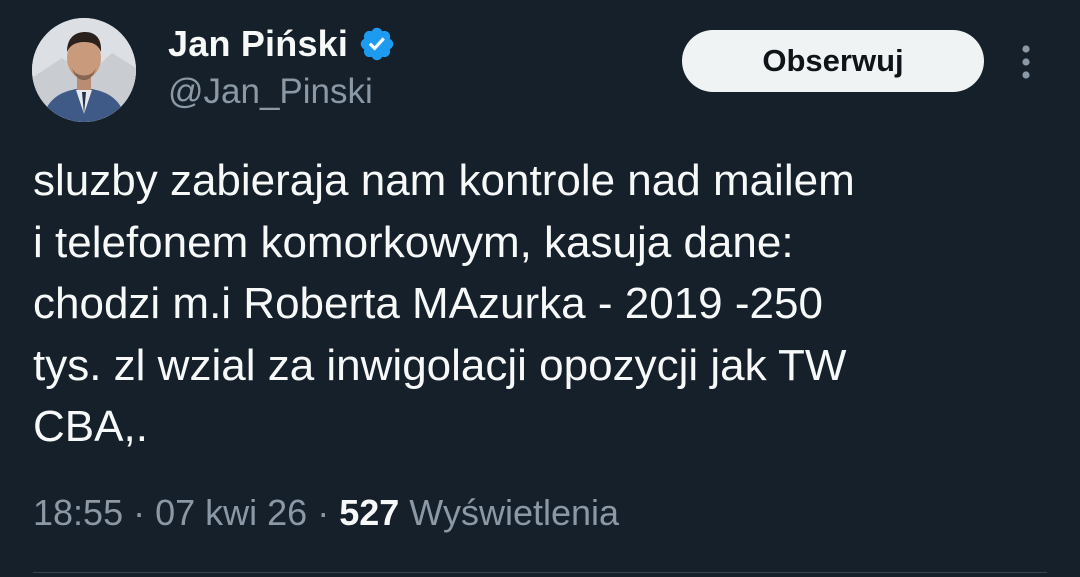 Image resolution: width=1080 pixels, height=577 pixels. I want to click on tweet-meta: 18:55 · 07 kwi 26 · 527 Wyświetlenia, so click(326, 513).